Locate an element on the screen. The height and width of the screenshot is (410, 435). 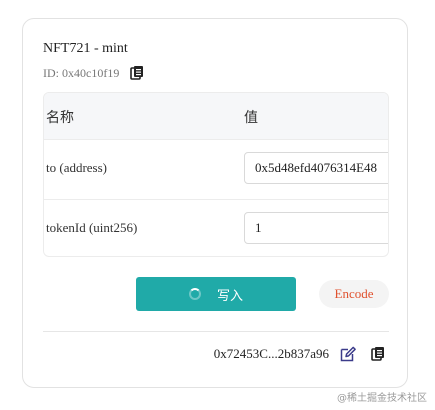
function-id-line: ID: 0x40c10f19 is located at coordinates (94, 73).